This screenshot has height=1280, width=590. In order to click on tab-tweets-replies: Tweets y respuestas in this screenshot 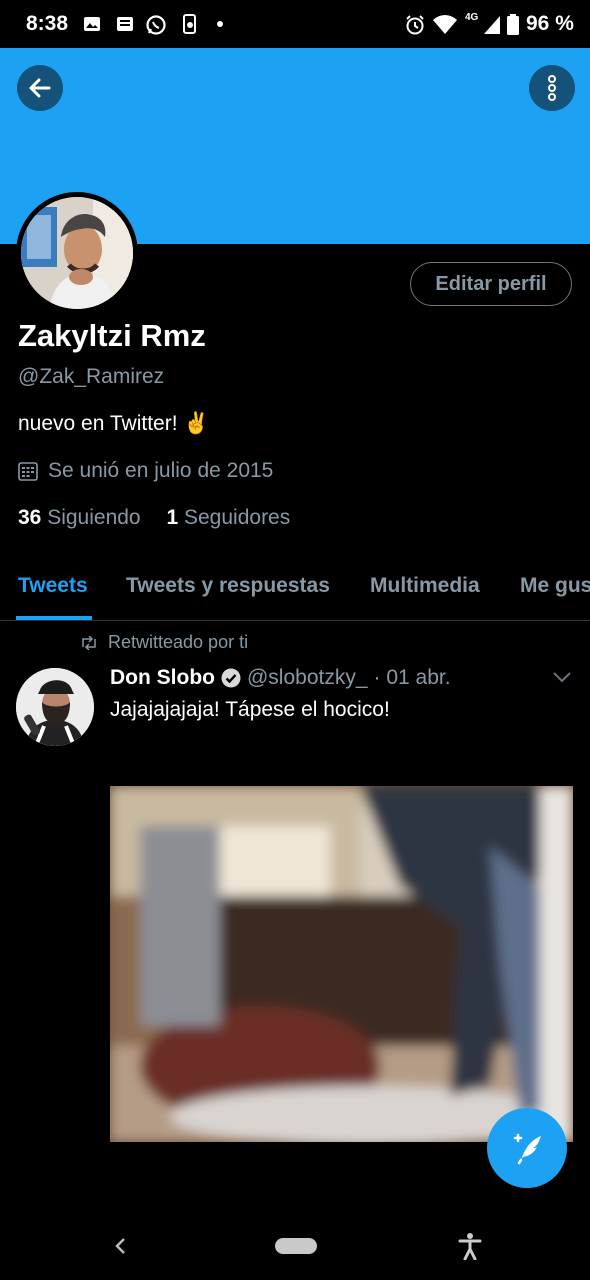, I will do `click(228, 586)`.